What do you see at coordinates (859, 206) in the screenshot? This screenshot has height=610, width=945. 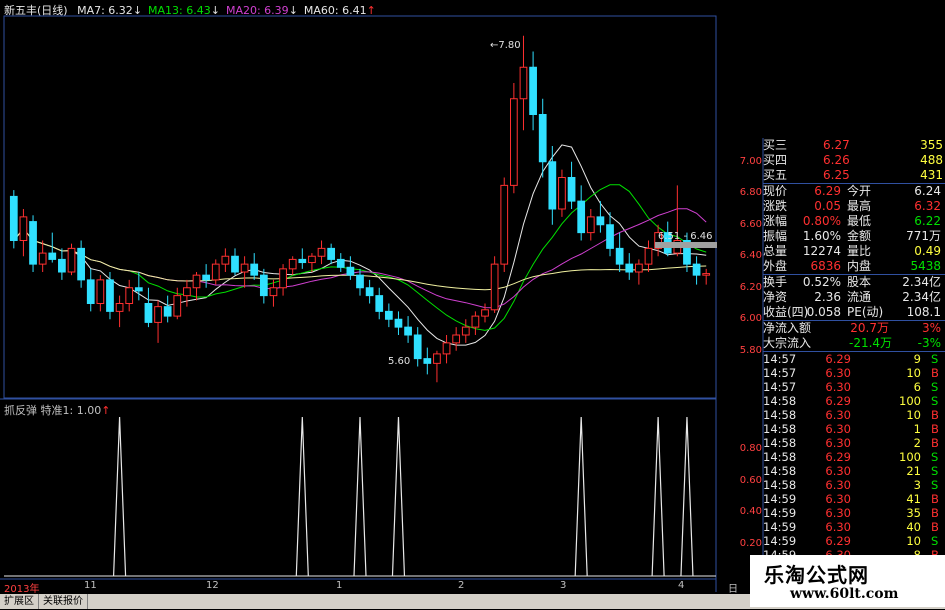 I see `stat-label: 最高` at bounding box center [859, 206].